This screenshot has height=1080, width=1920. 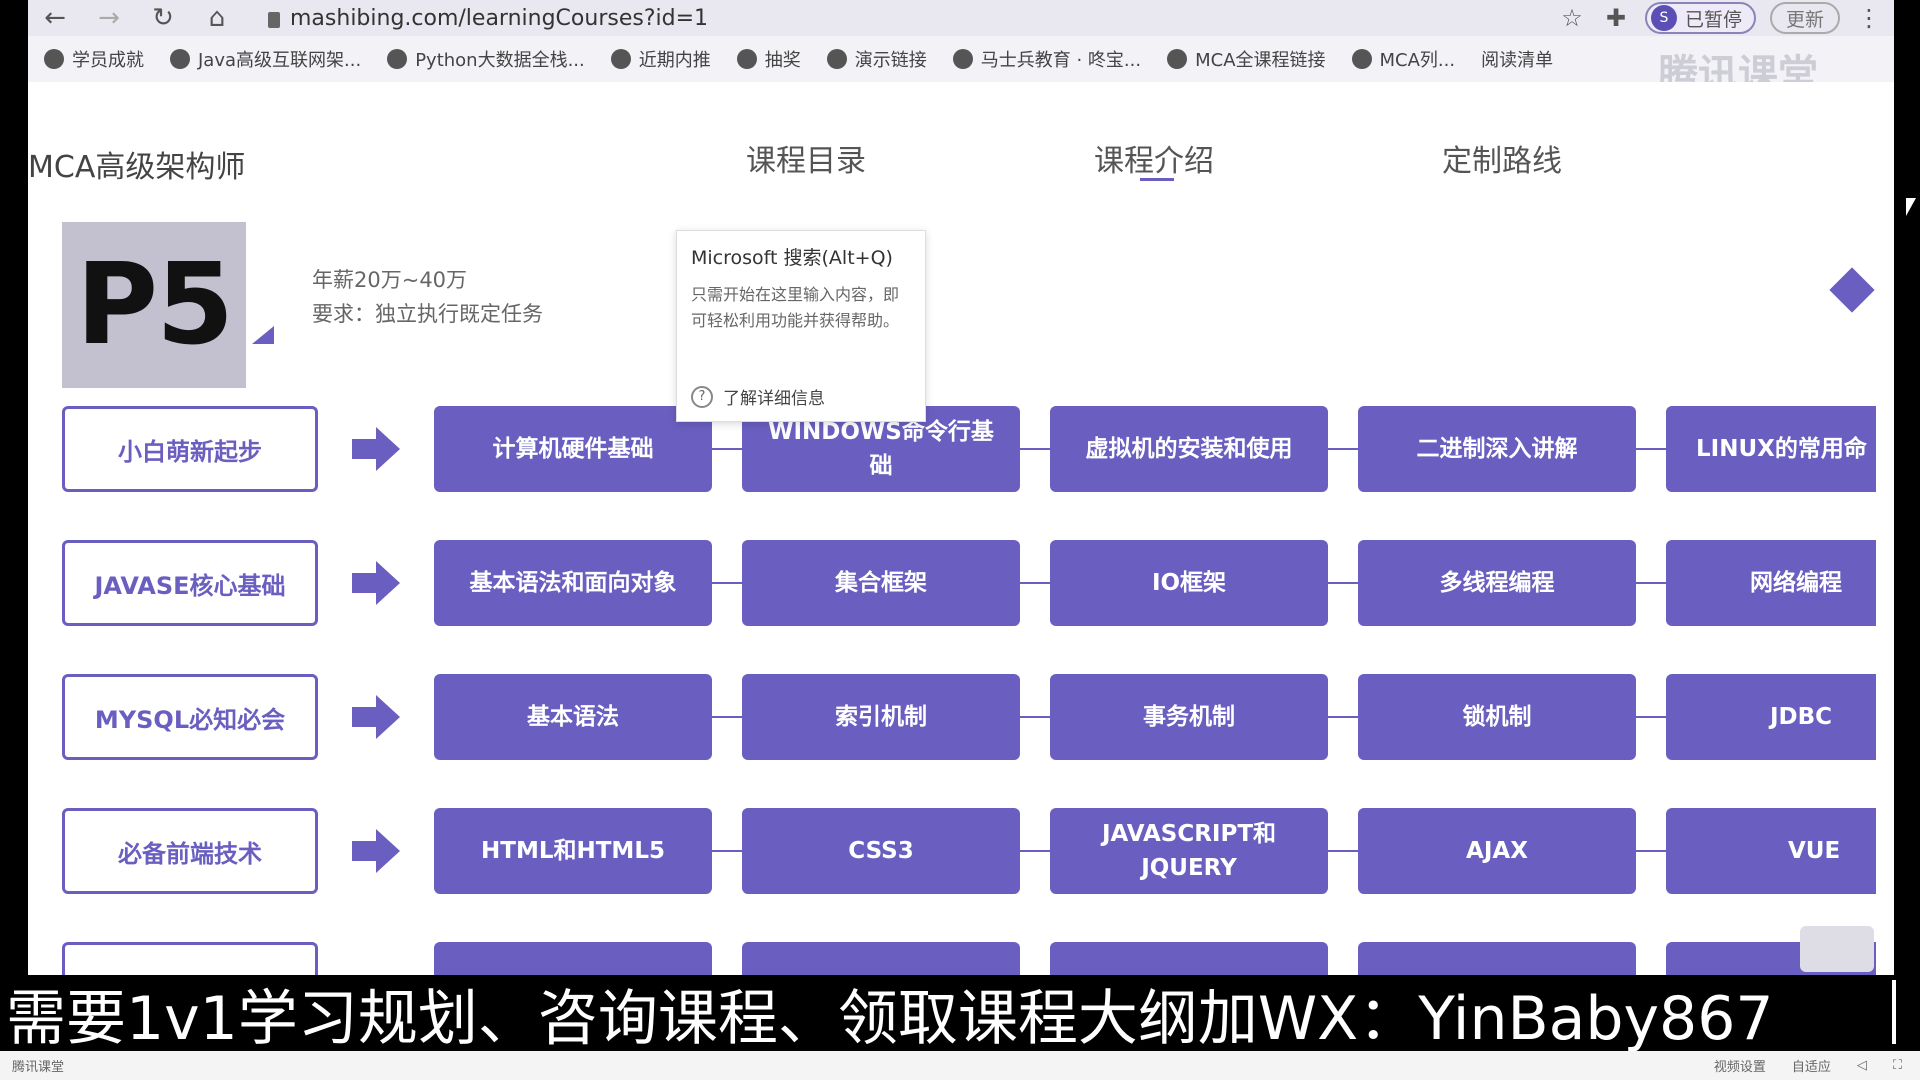 I want to click on bookmark-item: 学员成就, so click(x=94, y=59).